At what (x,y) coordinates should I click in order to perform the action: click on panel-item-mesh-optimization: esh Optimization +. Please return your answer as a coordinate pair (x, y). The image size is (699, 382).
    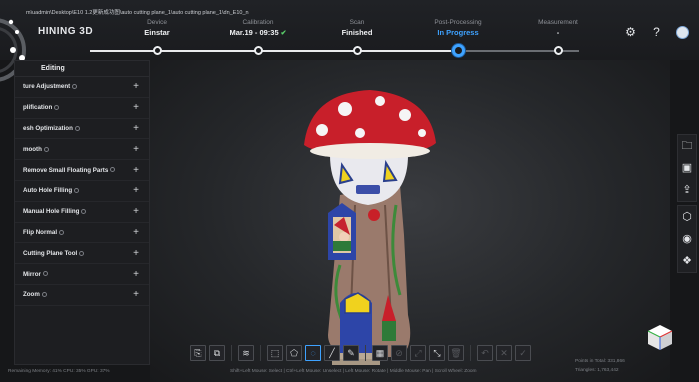
    Looking at the image, I should click on (82, 129).